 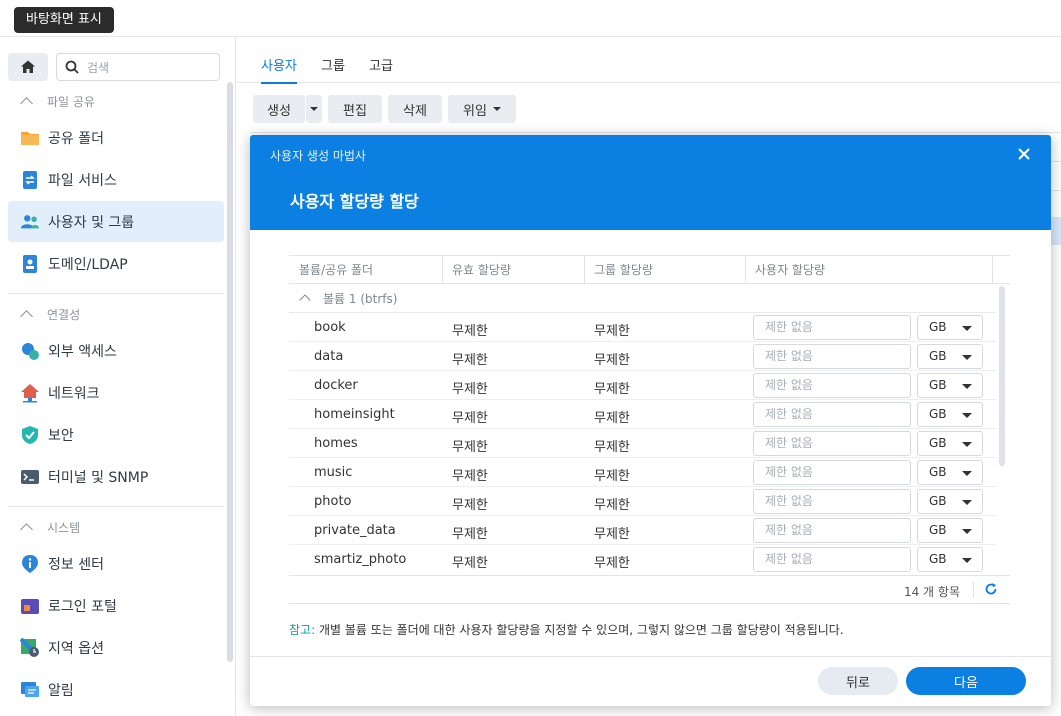 I want to click on tab-bar: 사용자 그룹 고급, so click(x=649, y=60).